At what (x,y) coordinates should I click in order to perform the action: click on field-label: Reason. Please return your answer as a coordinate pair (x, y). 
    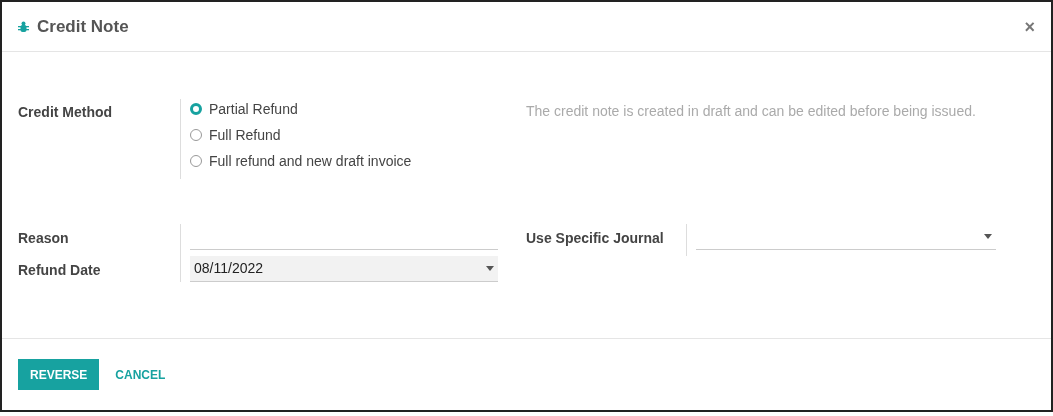
    Looking at the image, I should click on (44, 238).